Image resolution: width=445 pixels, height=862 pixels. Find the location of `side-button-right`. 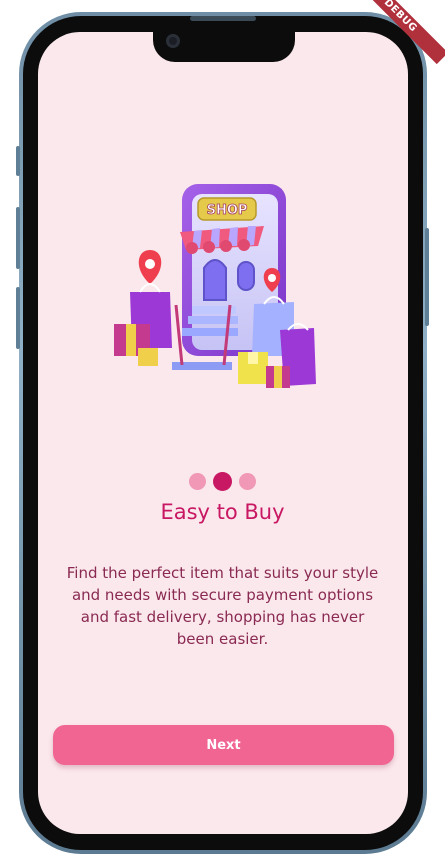

side-button-right is located at coordinates (427, 277).